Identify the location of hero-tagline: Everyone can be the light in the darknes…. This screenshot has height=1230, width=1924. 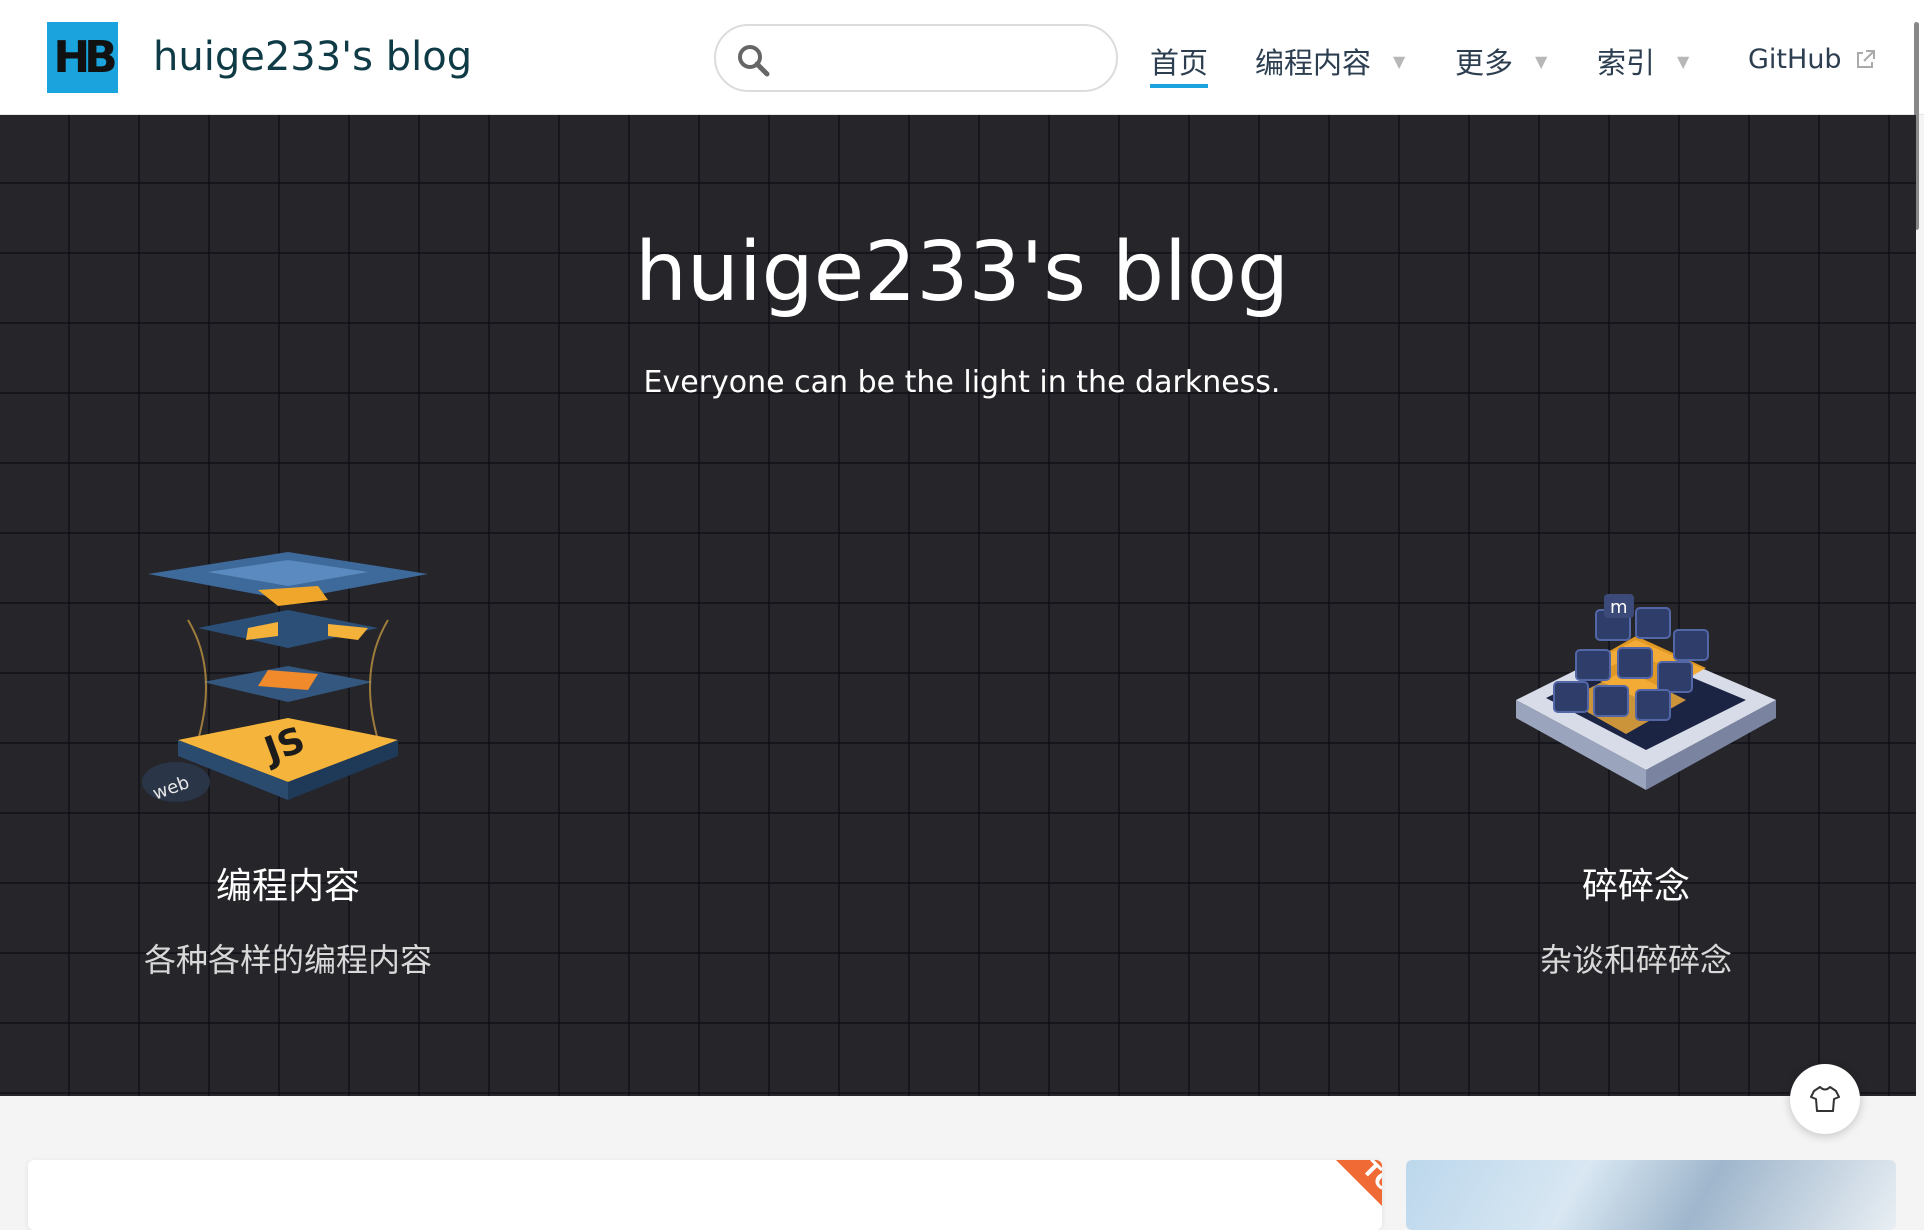
(962, 382).